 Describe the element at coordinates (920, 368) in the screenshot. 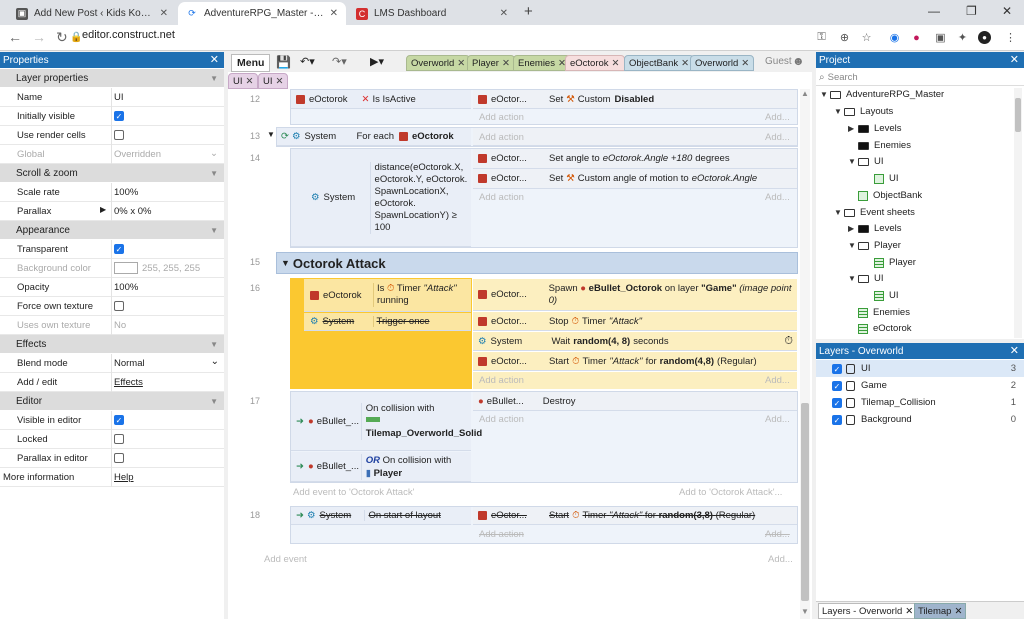

I see `layer-row: ✓ UI 3` at that location.